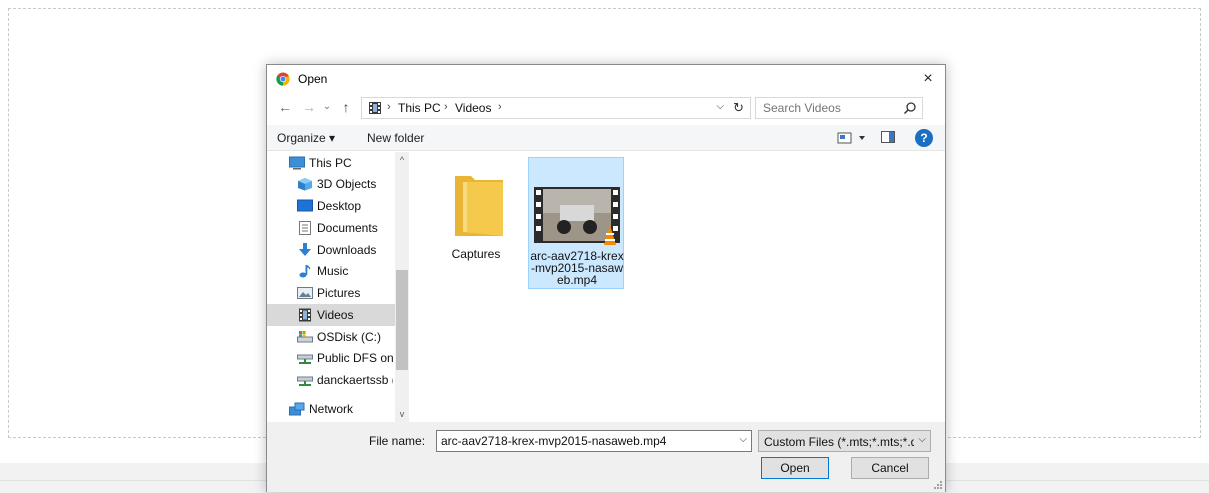 The width and height of the screenshot is (1209, 493). Describe the element at coordinates (606, 79) in the screenshot. I see `dialog-titlebar: Open ×` at that location.